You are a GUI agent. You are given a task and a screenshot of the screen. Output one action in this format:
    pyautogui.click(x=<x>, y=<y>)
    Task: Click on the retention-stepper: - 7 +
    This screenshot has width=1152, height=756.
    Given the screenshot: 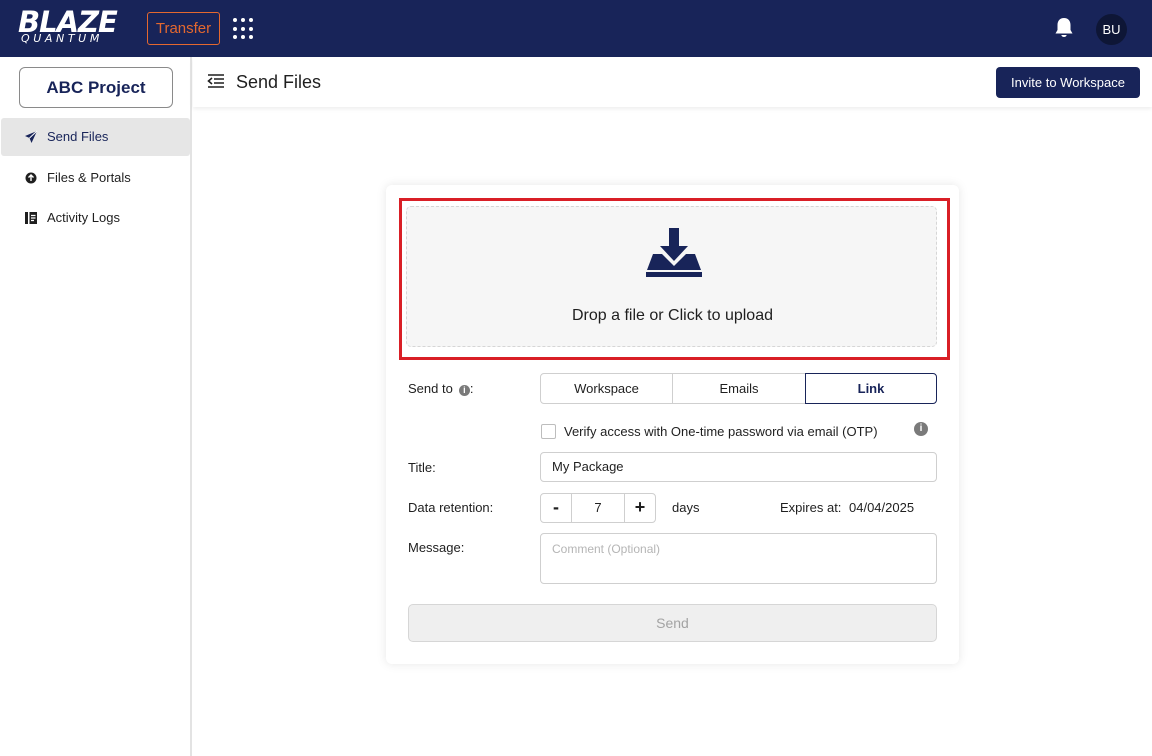 What is the action you would take?
    pyautogui.click(x=598, y=508)
    